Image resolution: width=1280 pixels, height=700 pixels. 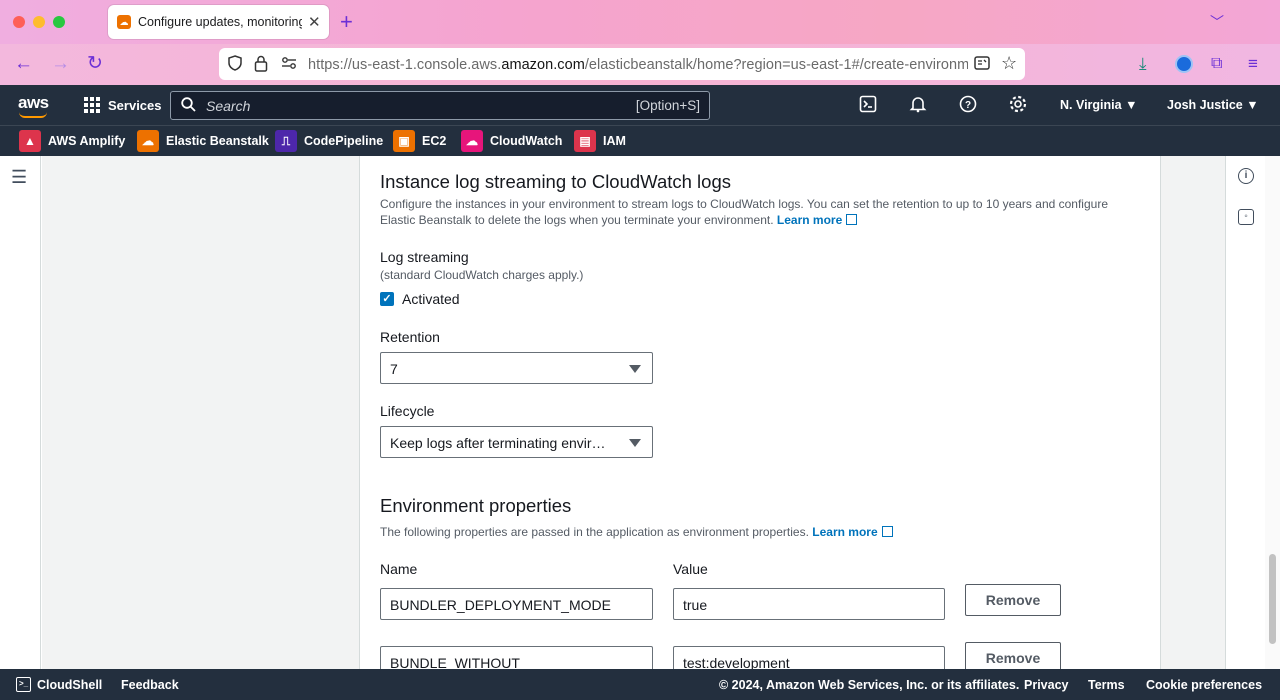 I want to click on remove-property-button: Remove, so click(x=1013, y=600).